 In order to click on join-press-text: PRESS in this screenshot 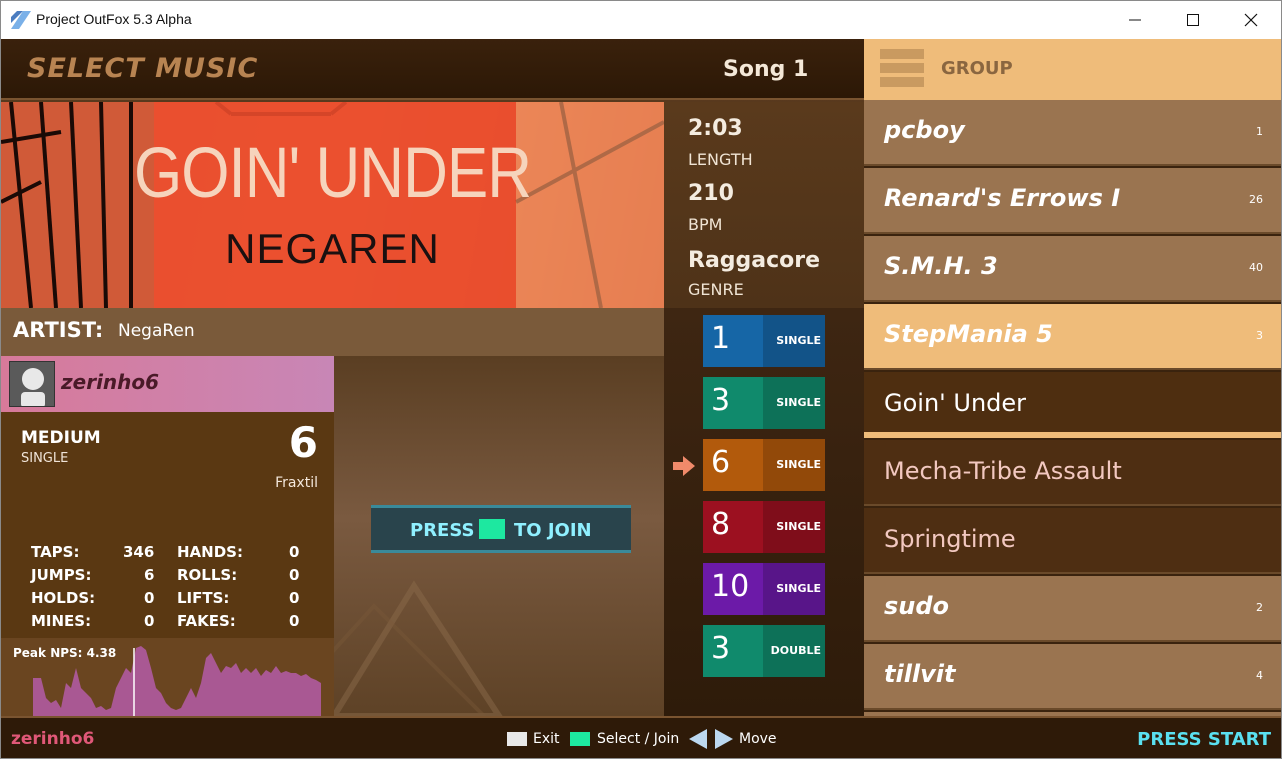, I will do `click(442, 530)`.